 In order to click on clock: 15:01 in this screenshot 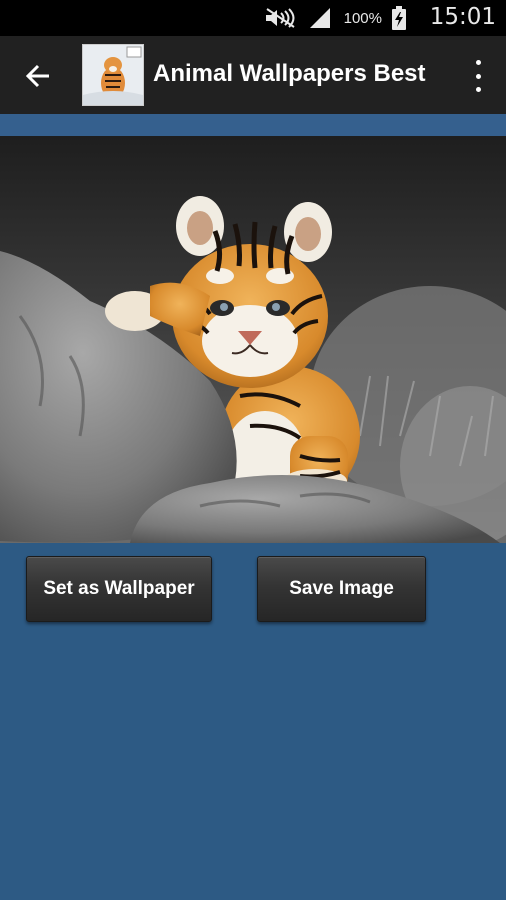, I will do `click(462, 17)`.